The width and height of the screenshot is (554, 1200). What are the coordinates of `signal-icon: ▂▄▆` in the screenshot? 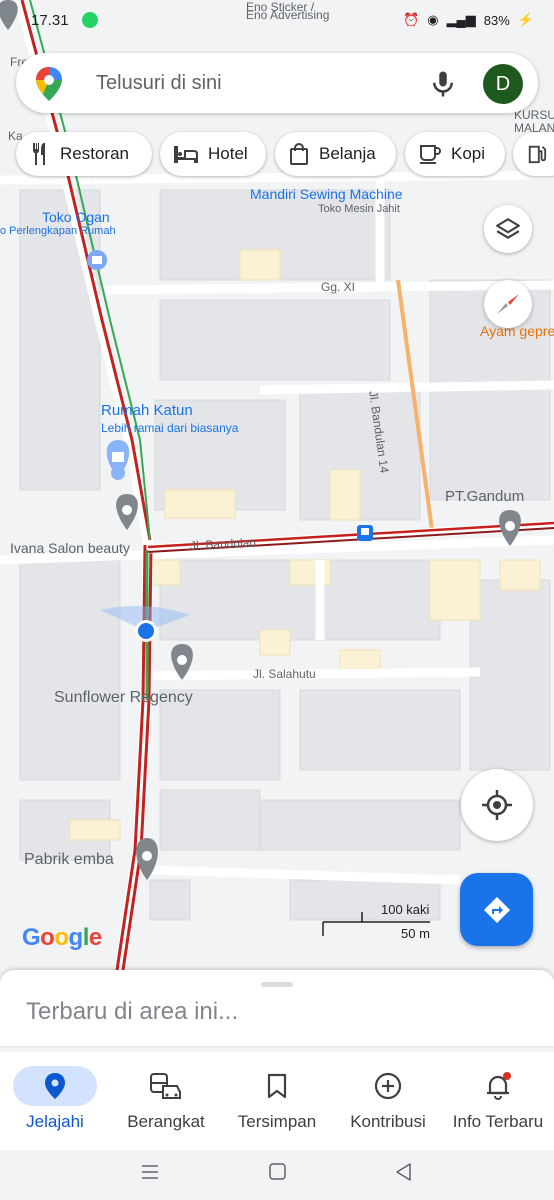 It's located at (461, 19).